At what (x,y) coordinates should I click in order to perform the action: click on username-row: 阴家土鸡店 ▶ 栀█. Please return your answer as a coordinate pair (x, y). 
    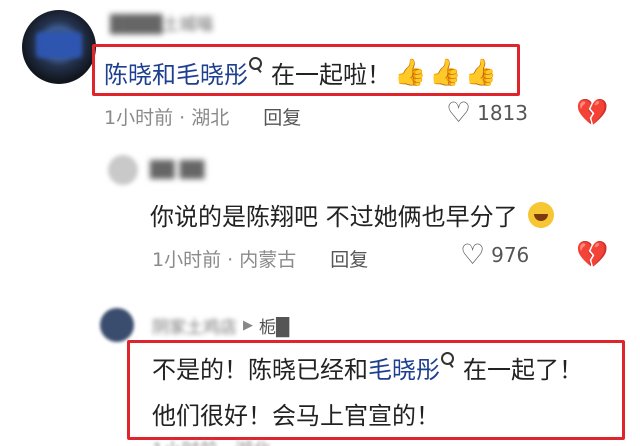
    Looking at the image, I should click on (220, 325).